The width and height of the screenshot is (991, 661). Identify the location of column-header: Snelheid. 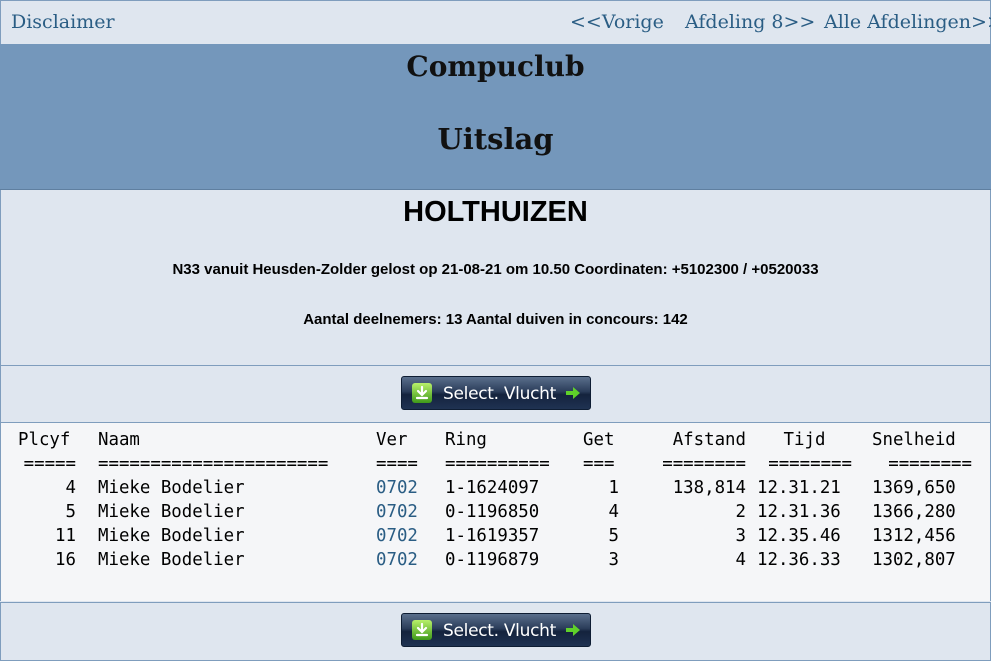
(914, 440).